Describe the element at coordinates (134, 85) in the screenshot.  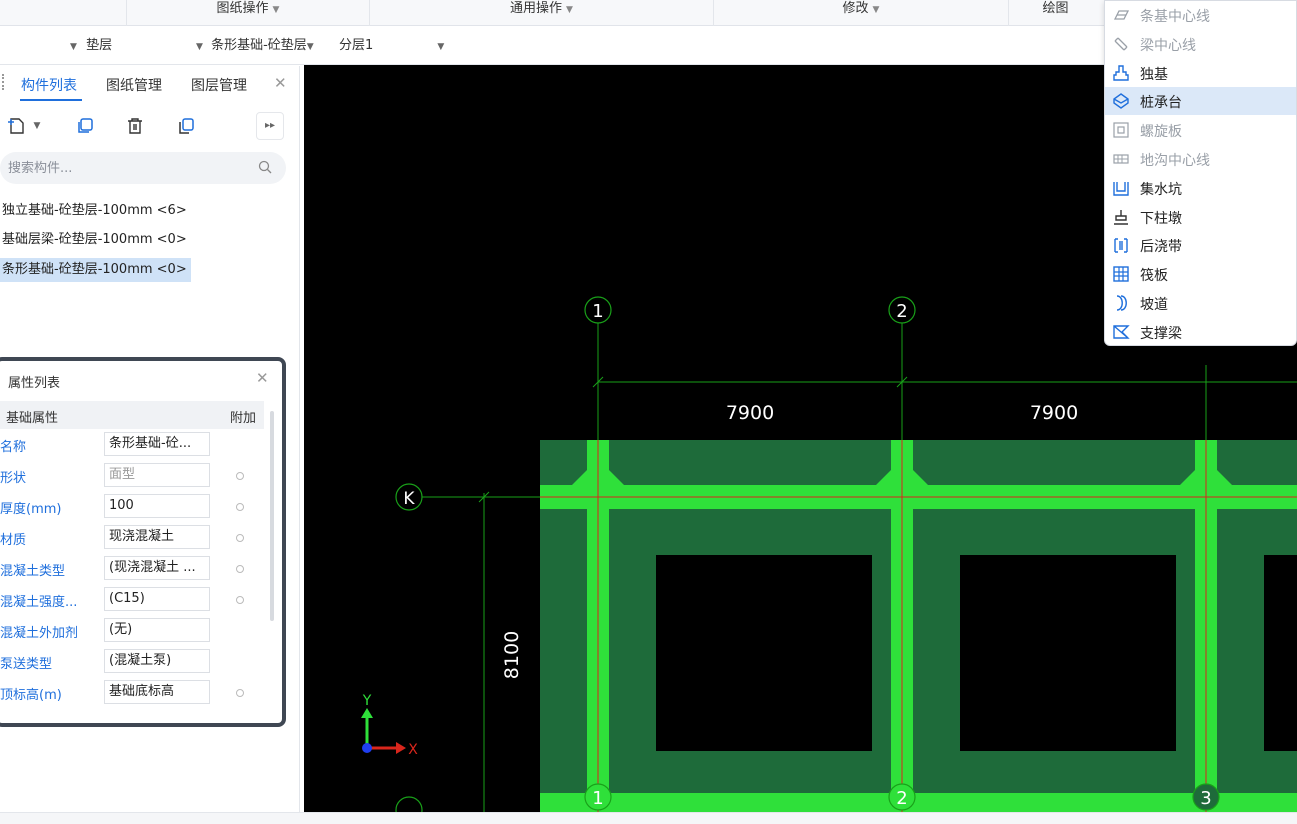
I see `tab-drawing-management: 图纸管理` at that location.